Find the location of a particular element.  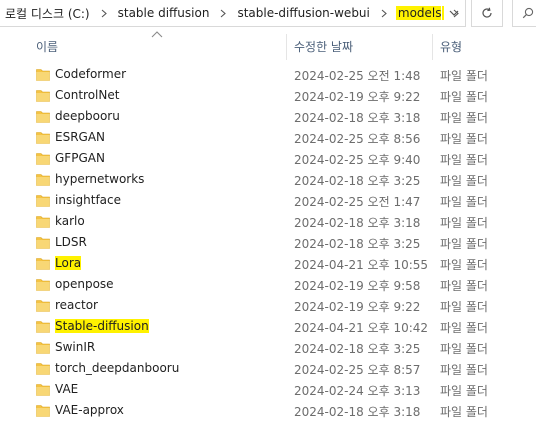

file-row: Codeformer 2024-02-25 오전 1:48 파일 폴더 is located at coordinates (268, 75).